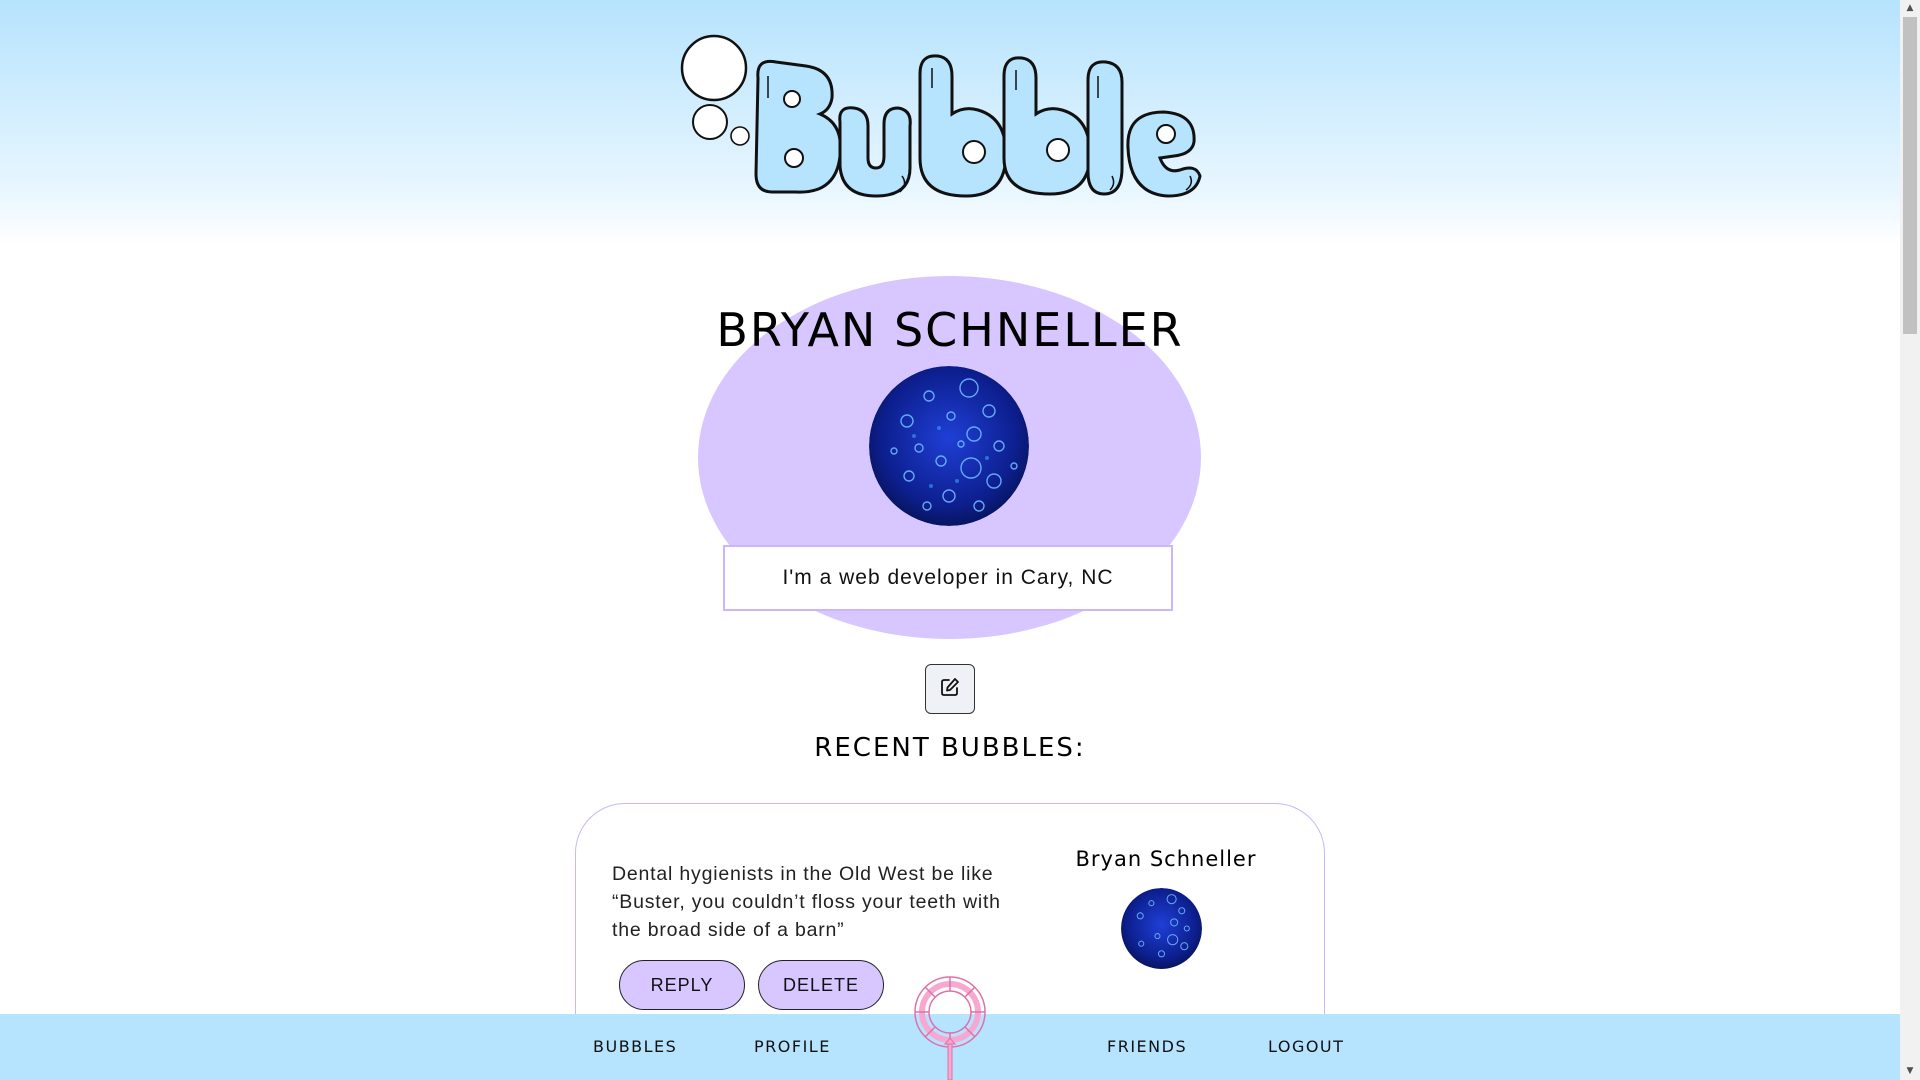  Describe the element at coordinates (956, 118) in the screenshot. I see `bubble-logo` at that location.